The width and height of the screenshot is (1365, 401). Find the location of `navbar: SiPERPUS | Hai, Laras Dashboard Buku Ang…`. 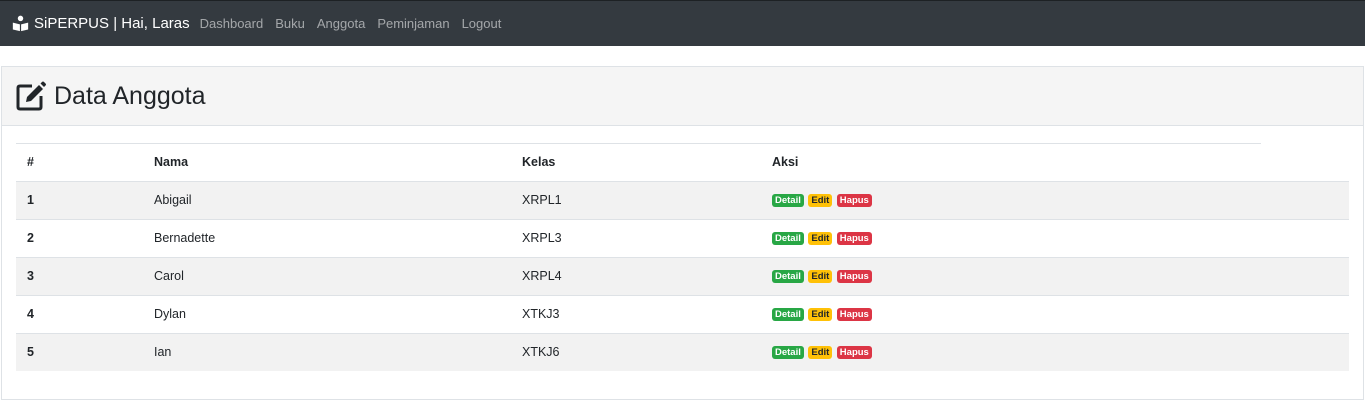

navbar: SiPERPUS | Hai, Laras Dashboard Buku Ang… is located at coordinates (682, 23).